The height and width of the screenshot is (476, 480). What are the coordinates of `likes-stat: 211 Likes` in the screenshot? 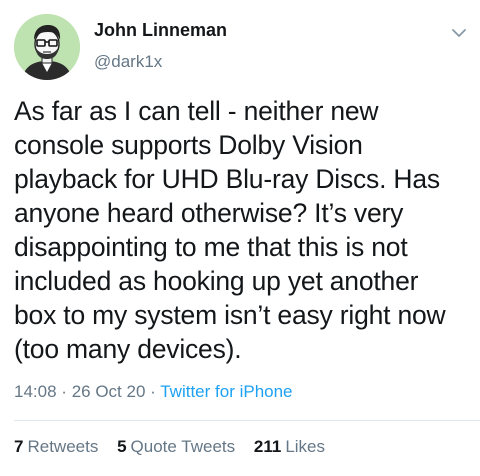 It's located at (289, 447).